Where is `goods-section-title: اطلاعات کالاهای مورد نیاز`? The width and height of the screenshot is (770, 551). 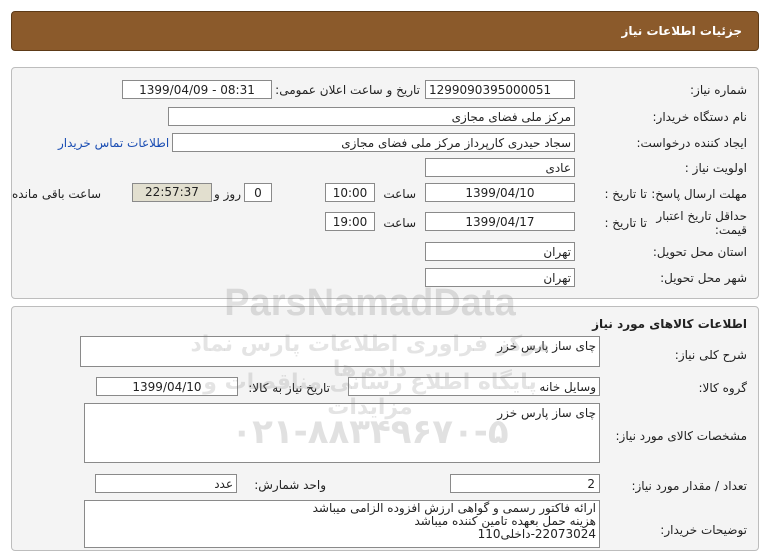
goods-section-title: اطلاعات کالاهای مورد نیاز is located at coordinates (669, 324).